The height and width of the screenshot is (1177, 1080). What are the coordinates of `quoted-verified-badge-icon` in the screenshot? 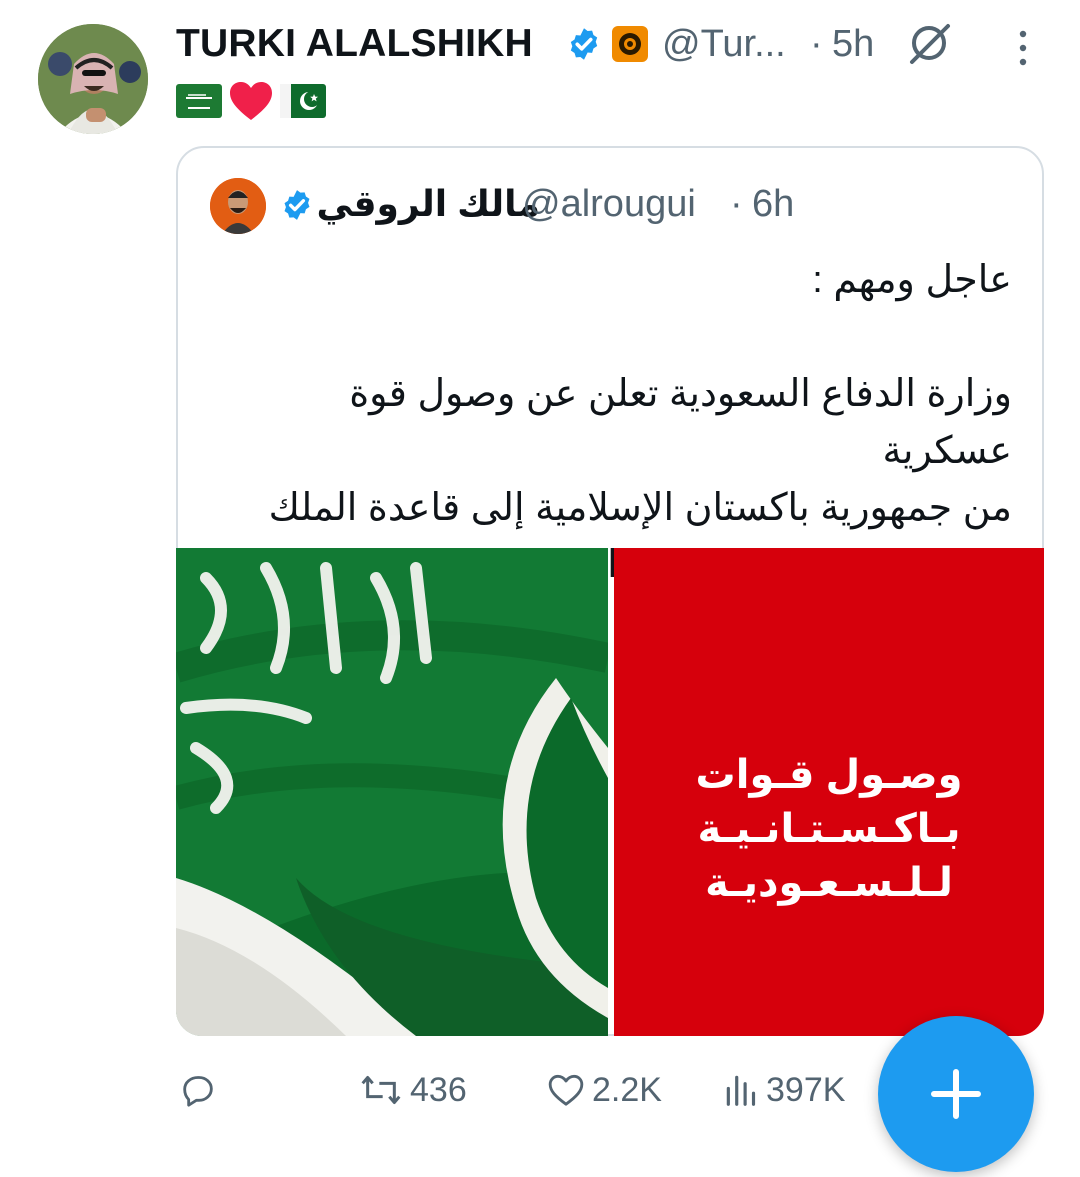 It's located at (297, 207).